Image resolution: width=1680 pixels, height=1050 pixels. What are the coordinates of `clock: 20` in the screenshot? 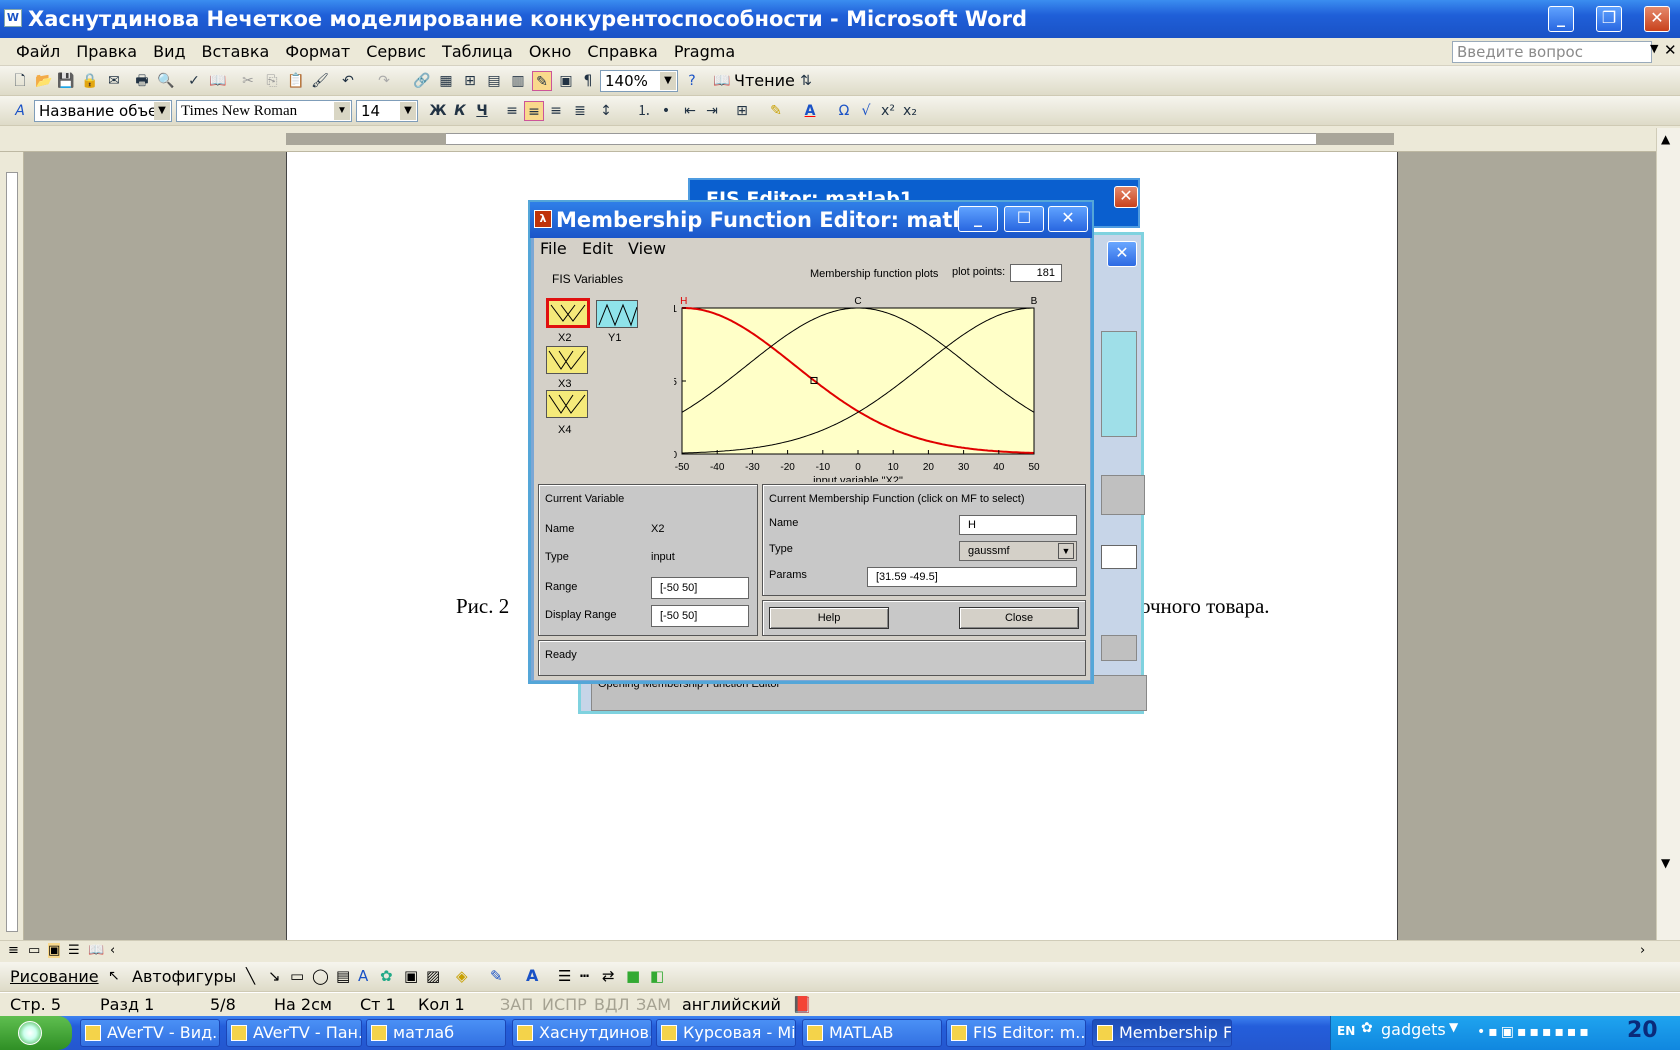 It's located at (1642, 1030).